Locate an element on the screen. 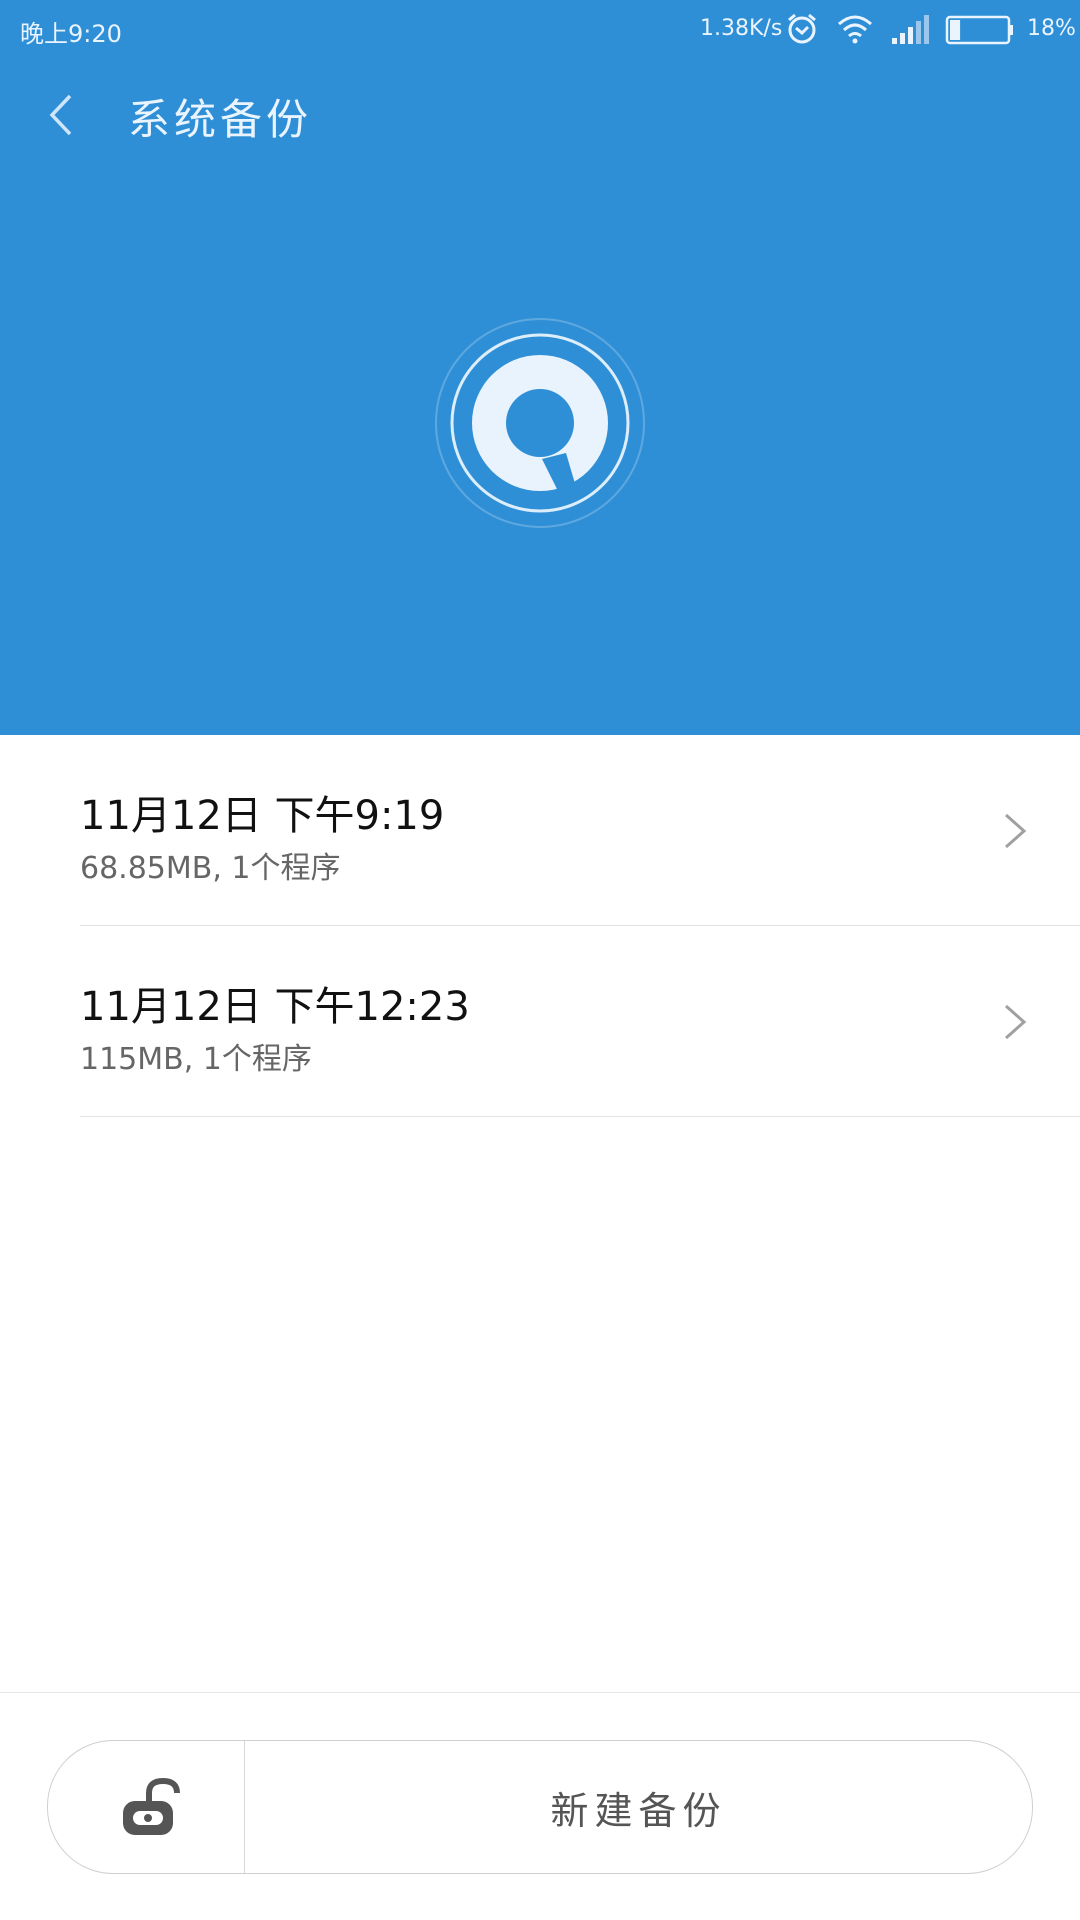  unlock-button is located at coordinates (146, 1807).